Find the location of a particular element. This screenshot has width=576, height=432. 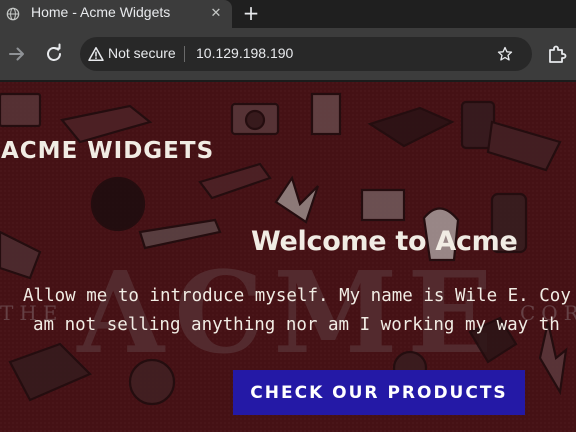

address-divider is located at coordinates (184, 54).